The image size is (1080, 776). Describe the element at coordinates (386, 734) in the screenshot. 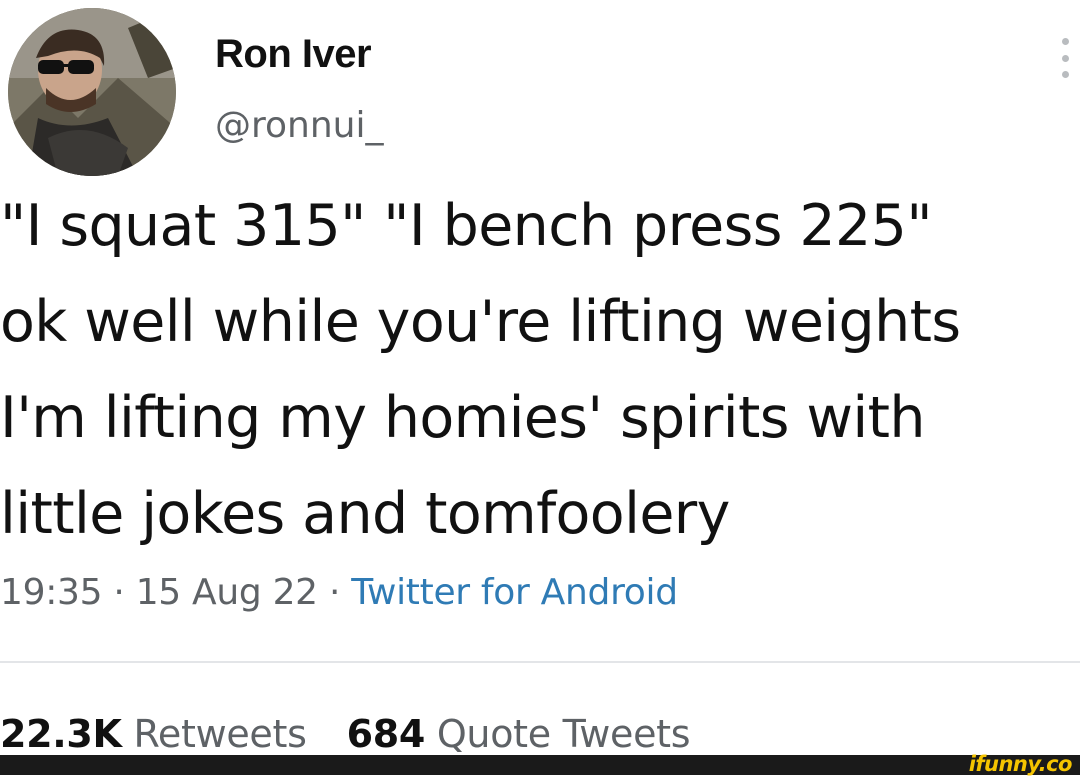

I see `quote-tweets-count: 684` at that location.